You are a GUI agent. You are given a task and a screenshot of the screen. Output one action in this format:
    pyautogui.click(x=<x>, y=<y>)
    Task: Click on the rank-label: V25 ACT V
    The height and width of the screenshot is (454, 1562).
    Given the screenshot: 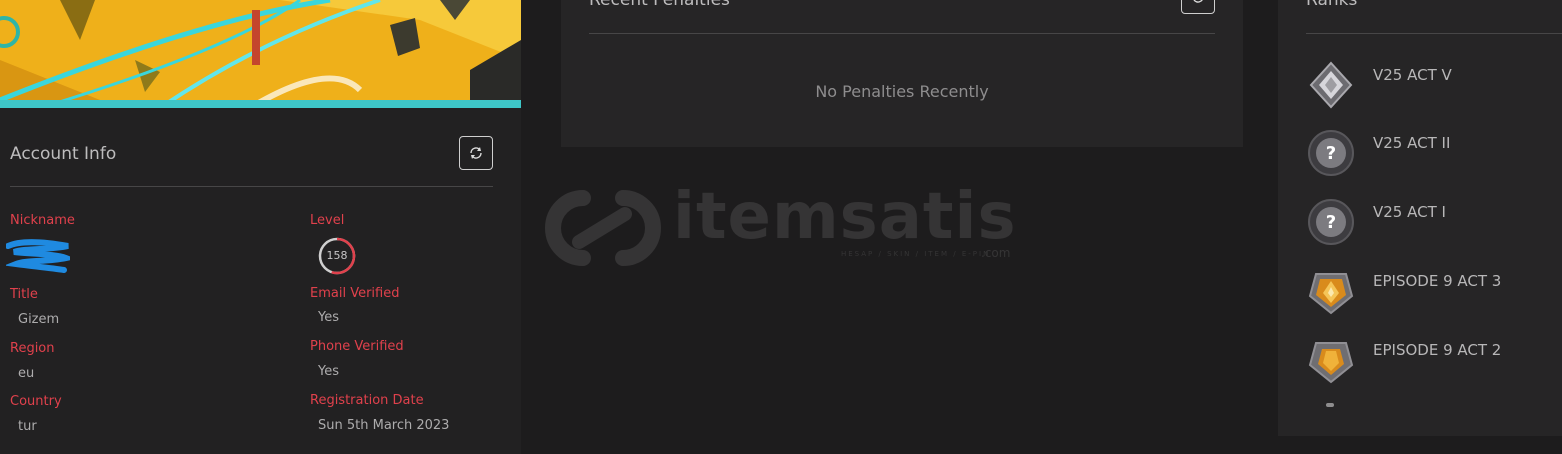 What is the action you would take?
    pyautogui.click(x=1412, y=75)
    